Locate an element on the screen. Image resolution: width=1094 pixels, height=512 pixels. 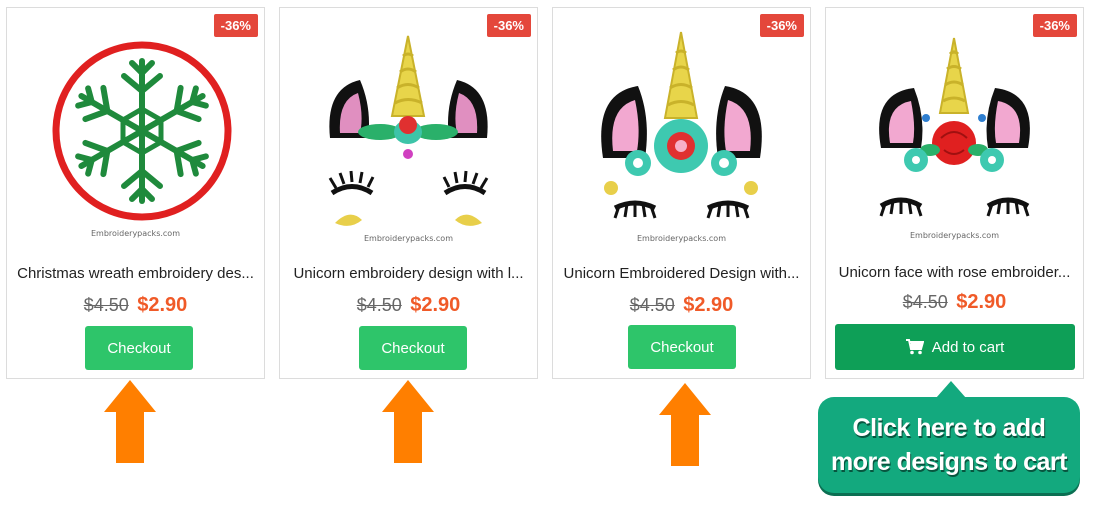
add-to-cart-button: Add to cart is located at coordinates (955, 347).